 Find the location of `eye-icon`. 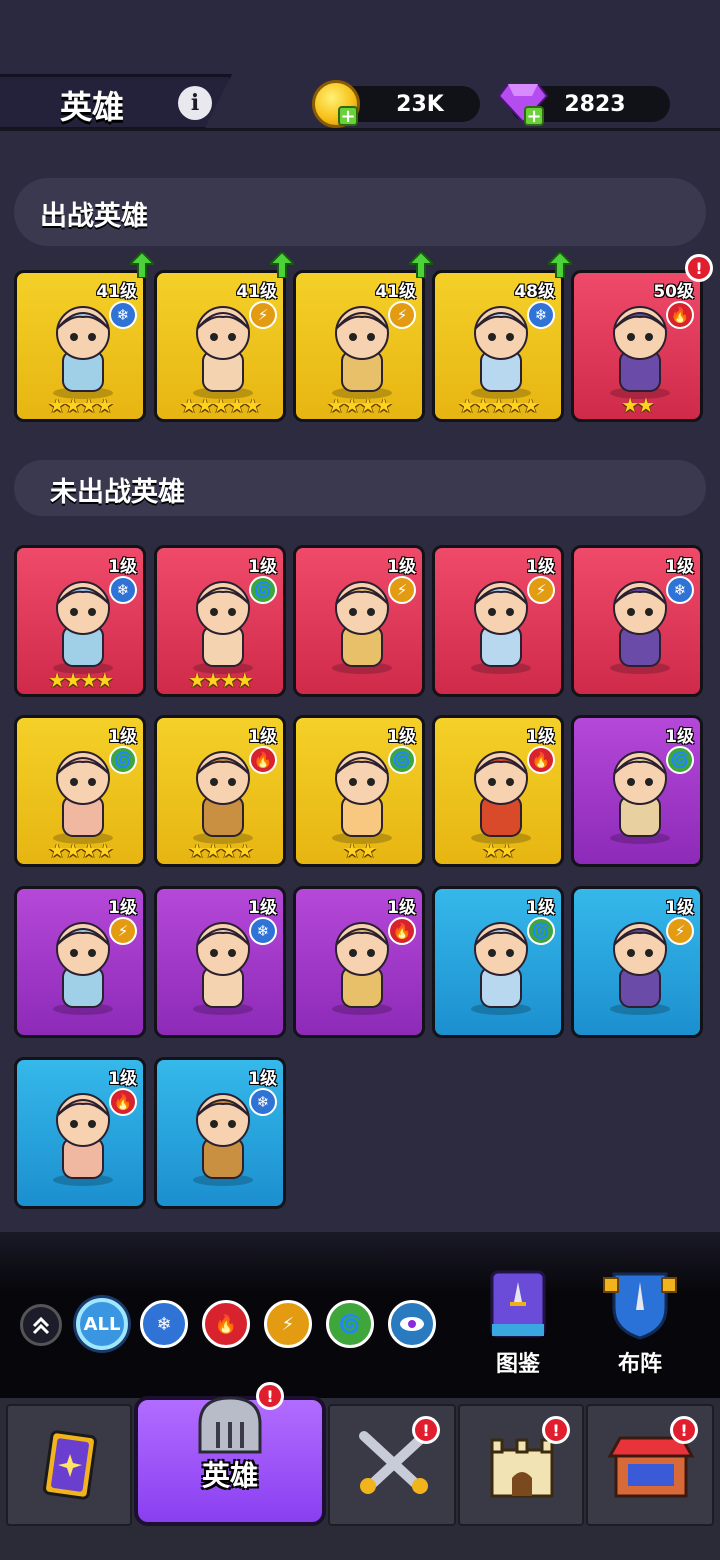

eye-icon is located at coordinates (412, 1324).